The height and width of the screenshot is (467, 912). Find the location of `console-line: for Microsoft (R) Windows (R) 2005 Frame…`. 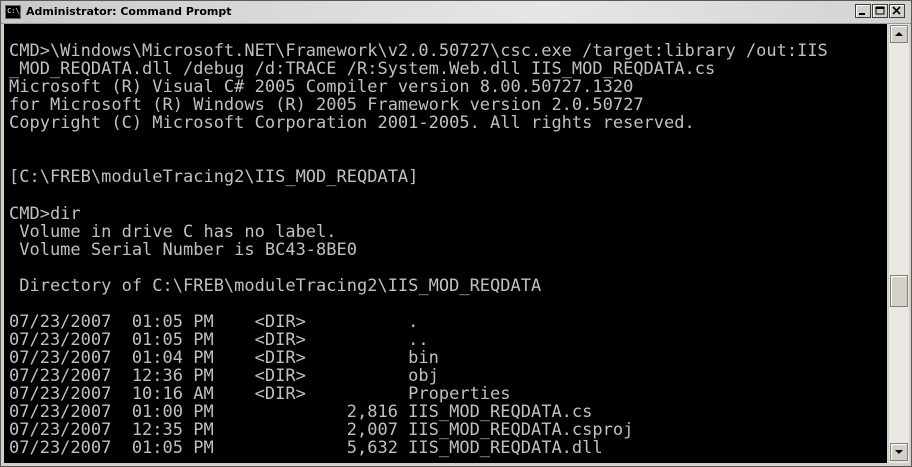

console-line: for Microsoft (R) Windows (R) 2005 Frame… is located at coordinates (326, 105).